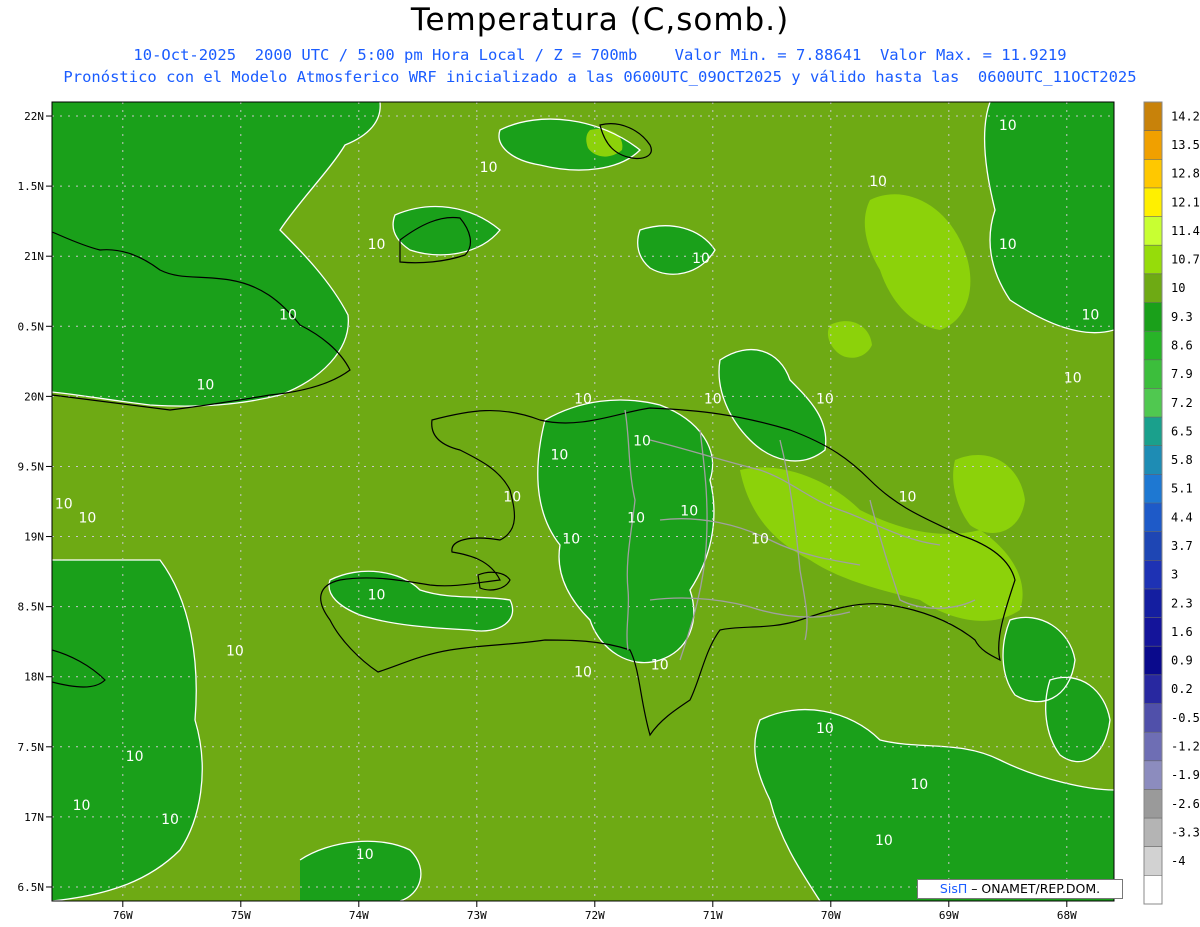  Describe the element at coordinates (1182, 374) in the screenshot. I see `colorbar-label: 7.9` at that location.